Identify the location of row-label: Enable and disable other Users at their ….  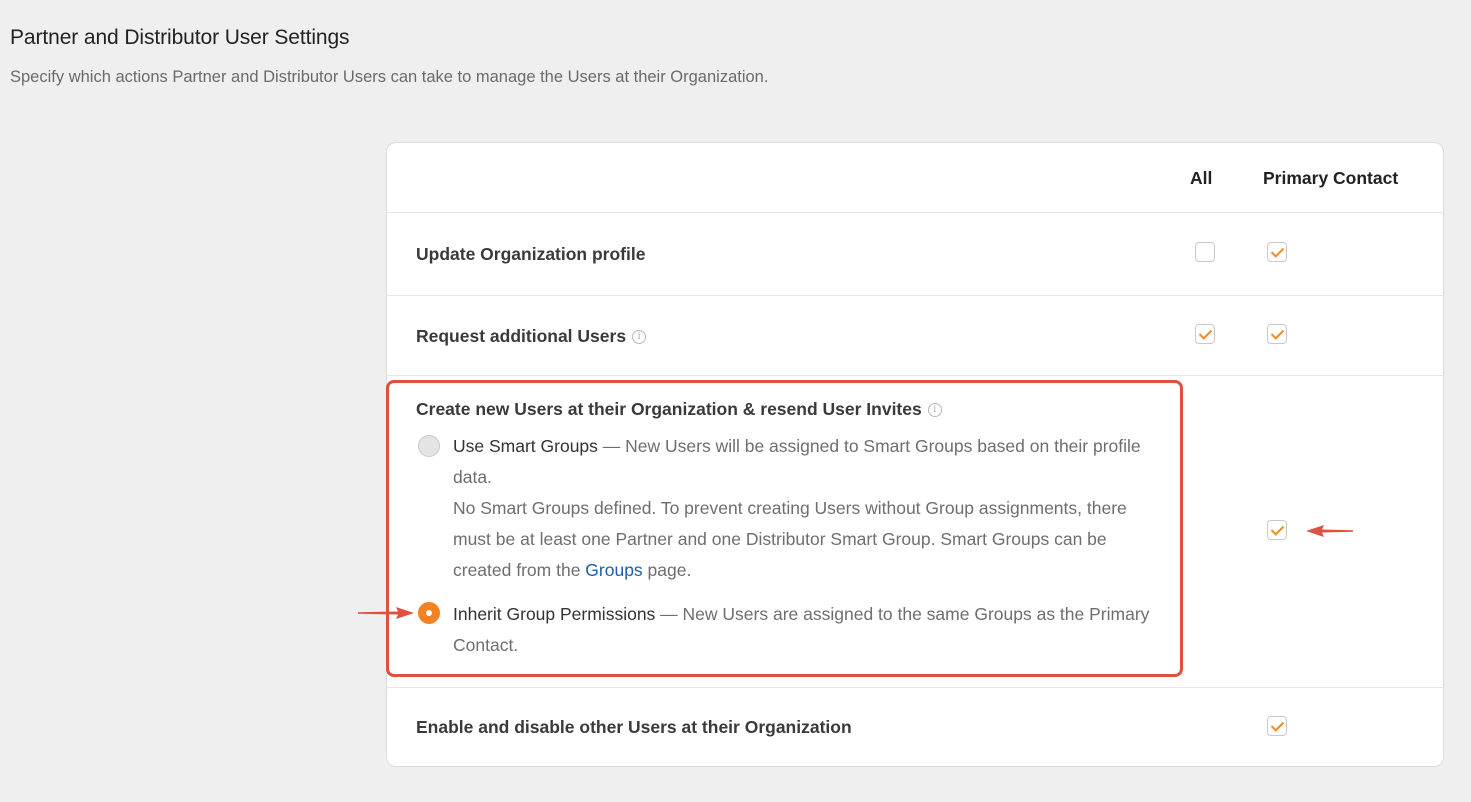
(634, 727).